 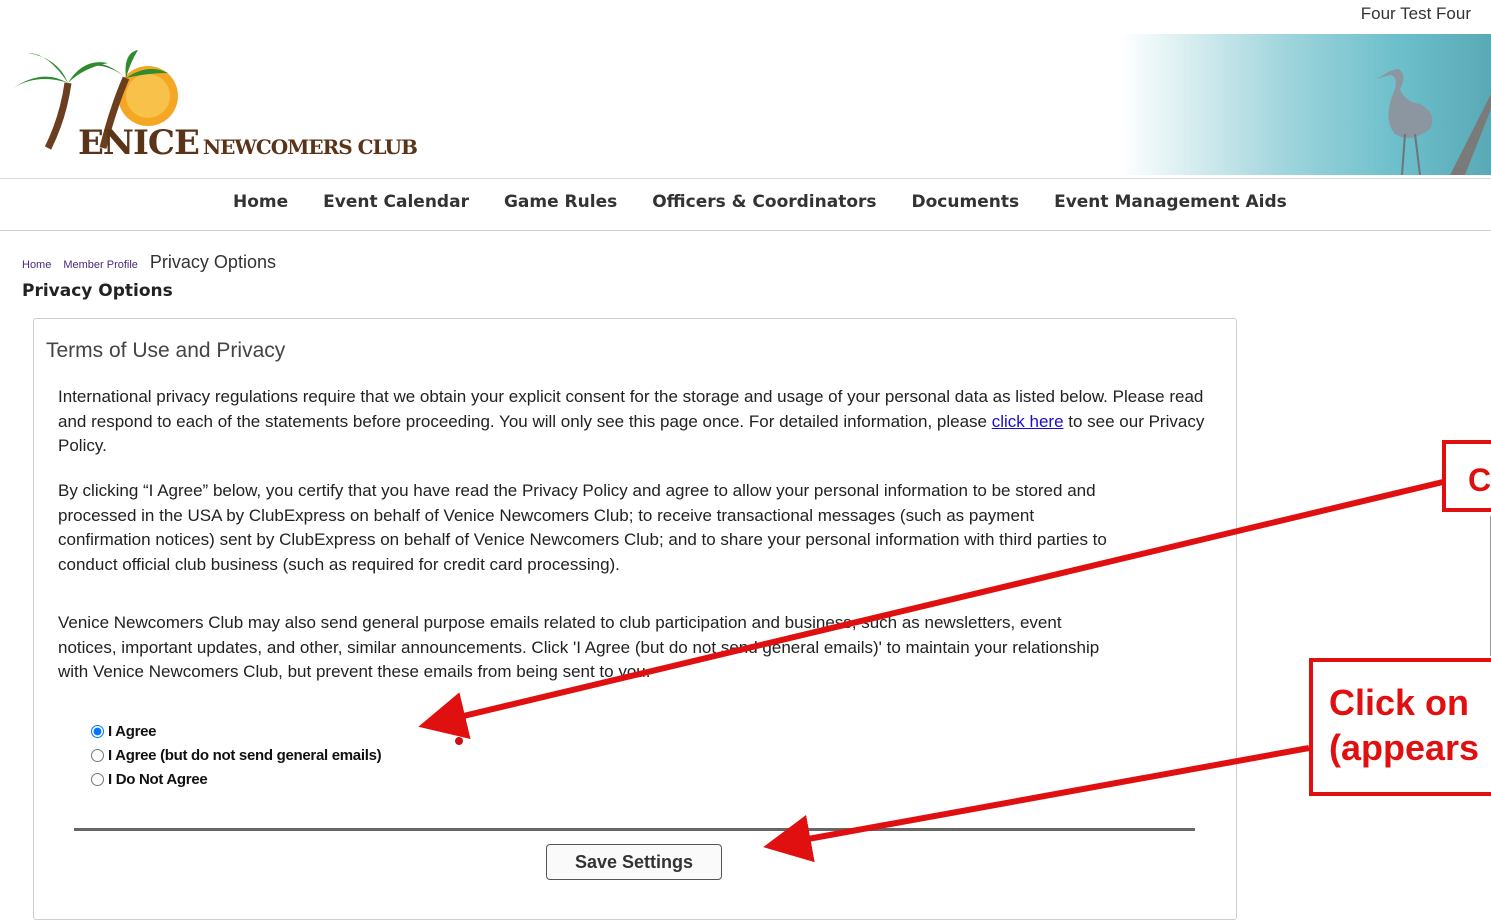 I want to click on page-title: Privacy Options, so click(x=97, y=291).